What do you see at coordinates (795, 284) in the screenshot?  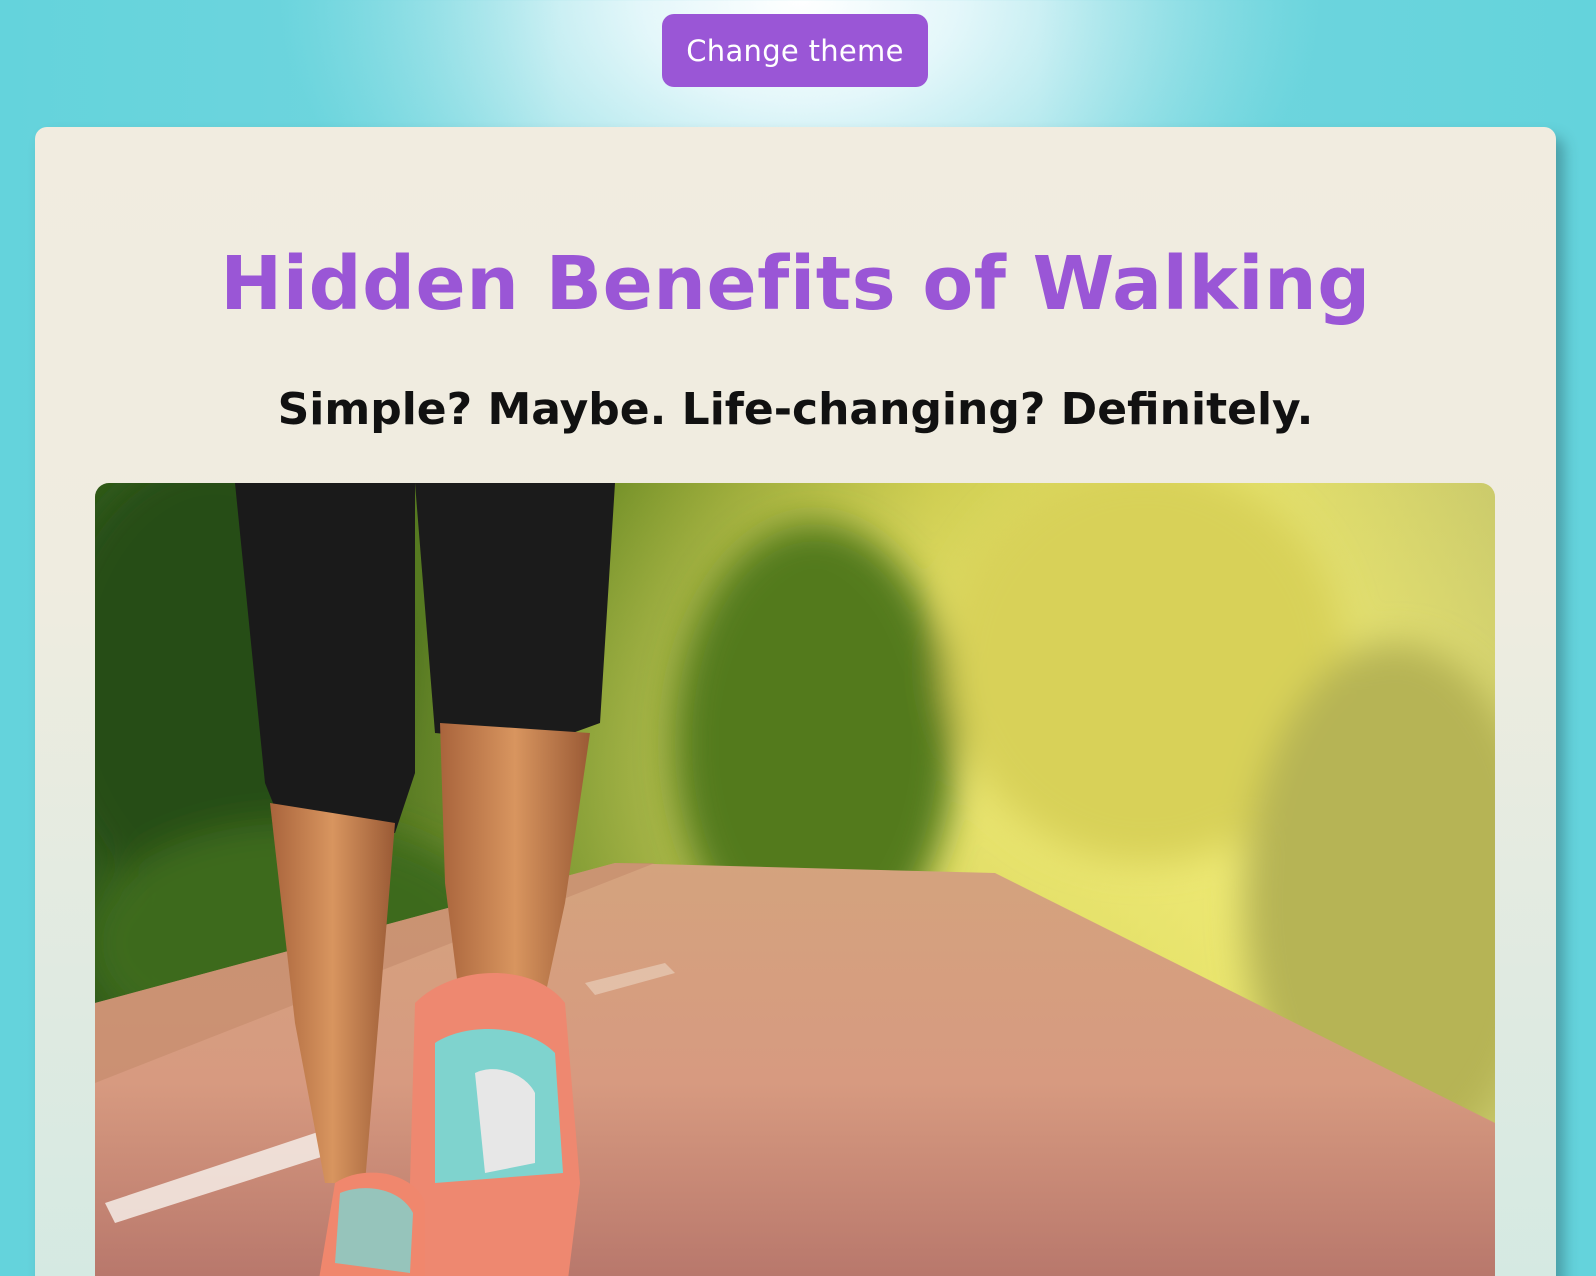 I see `article-title: Hidden Benefits of Walking` at bounding box center [795, 284].